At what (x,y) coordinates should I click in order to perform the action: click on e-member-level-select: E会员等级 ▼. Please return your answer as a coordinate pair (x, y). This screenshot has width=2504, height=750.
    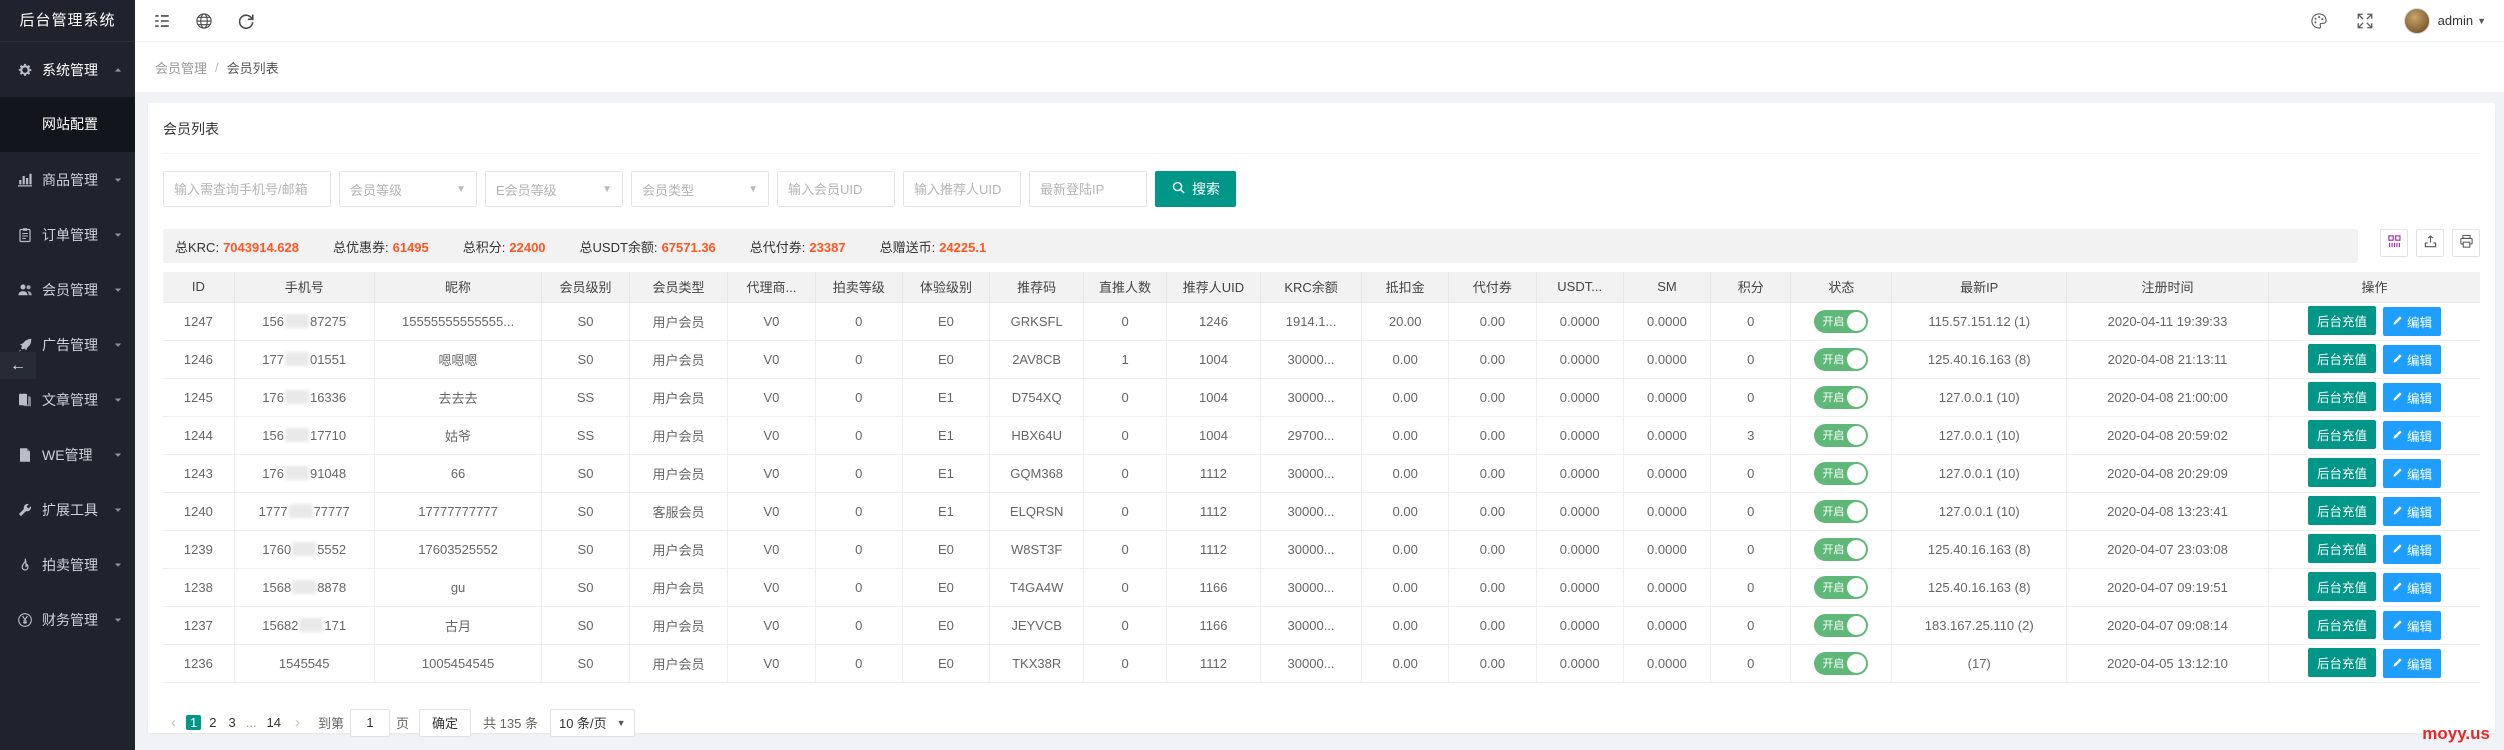
    Looking at the image, I should click on (554, 189).